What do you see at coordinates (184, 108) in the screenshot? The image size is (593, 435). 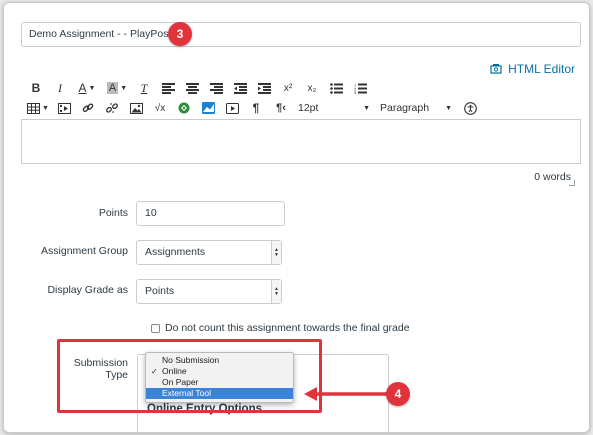 I see `apps-icon` at bounding box center [184, 108].